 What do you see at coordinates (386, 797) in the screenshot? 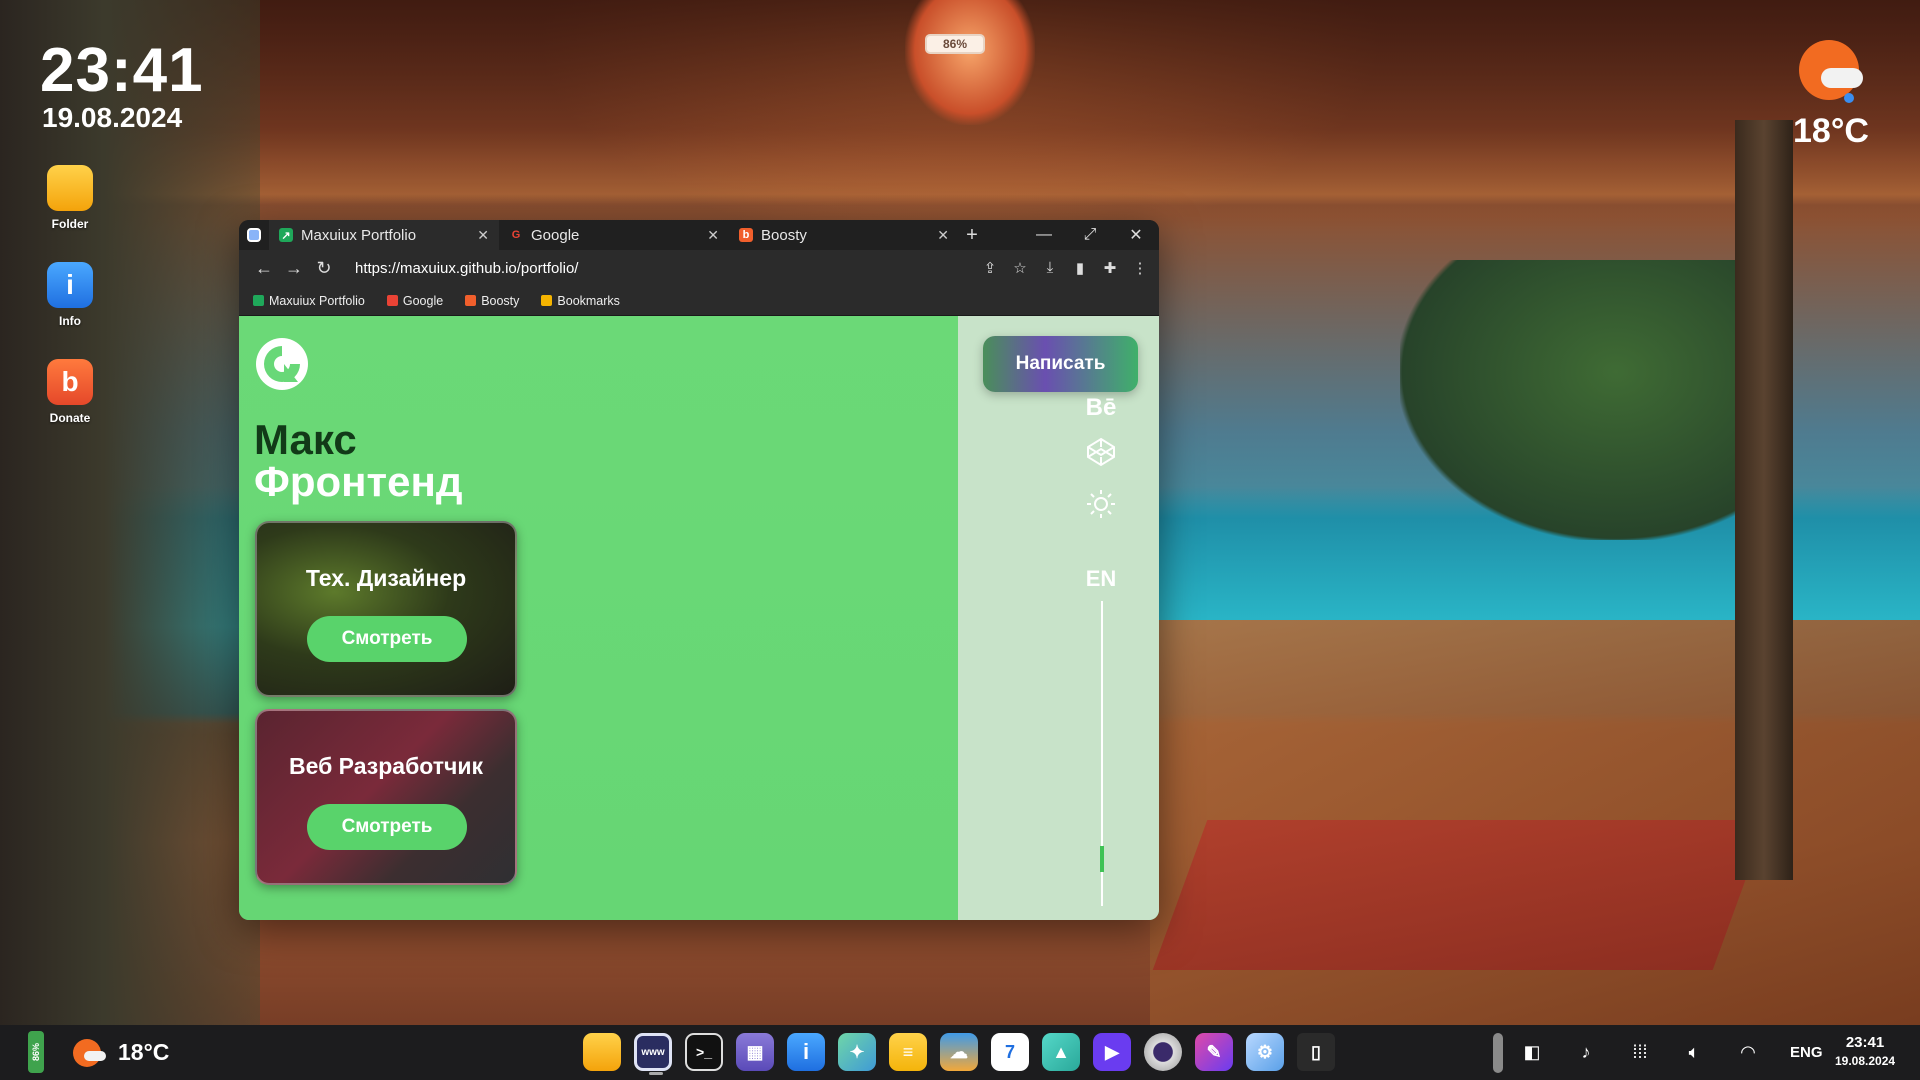
I see `card-web-developer: Веб Разработчик Смотреть` at bounding box center [386, 797].